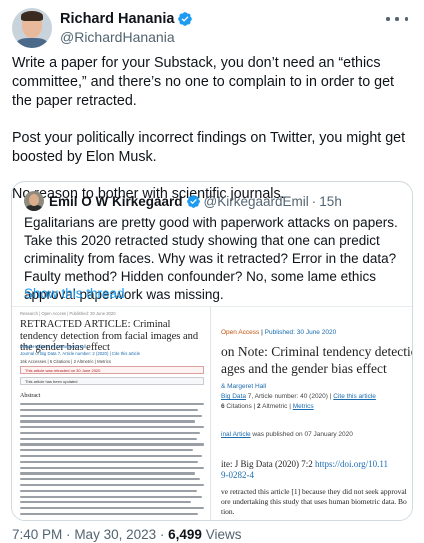  What do you see at coordinates (233, 396) in the screenshot?
I see `journal-link: Big Data` at bounding box center [233, 396].